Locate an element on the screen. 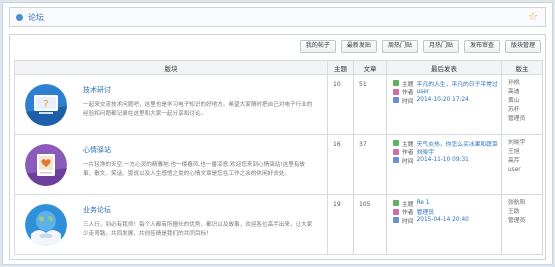  topic-count: 19 is located at coordinates (340, 224).